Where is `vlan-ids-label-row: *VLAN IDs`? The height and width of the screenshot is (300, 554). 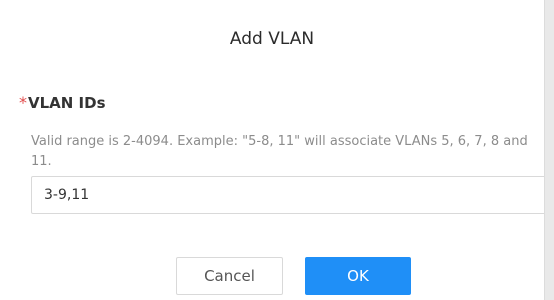 vlan-ids-label-row: *VLAN IDs is located at coordinates (62, 103).